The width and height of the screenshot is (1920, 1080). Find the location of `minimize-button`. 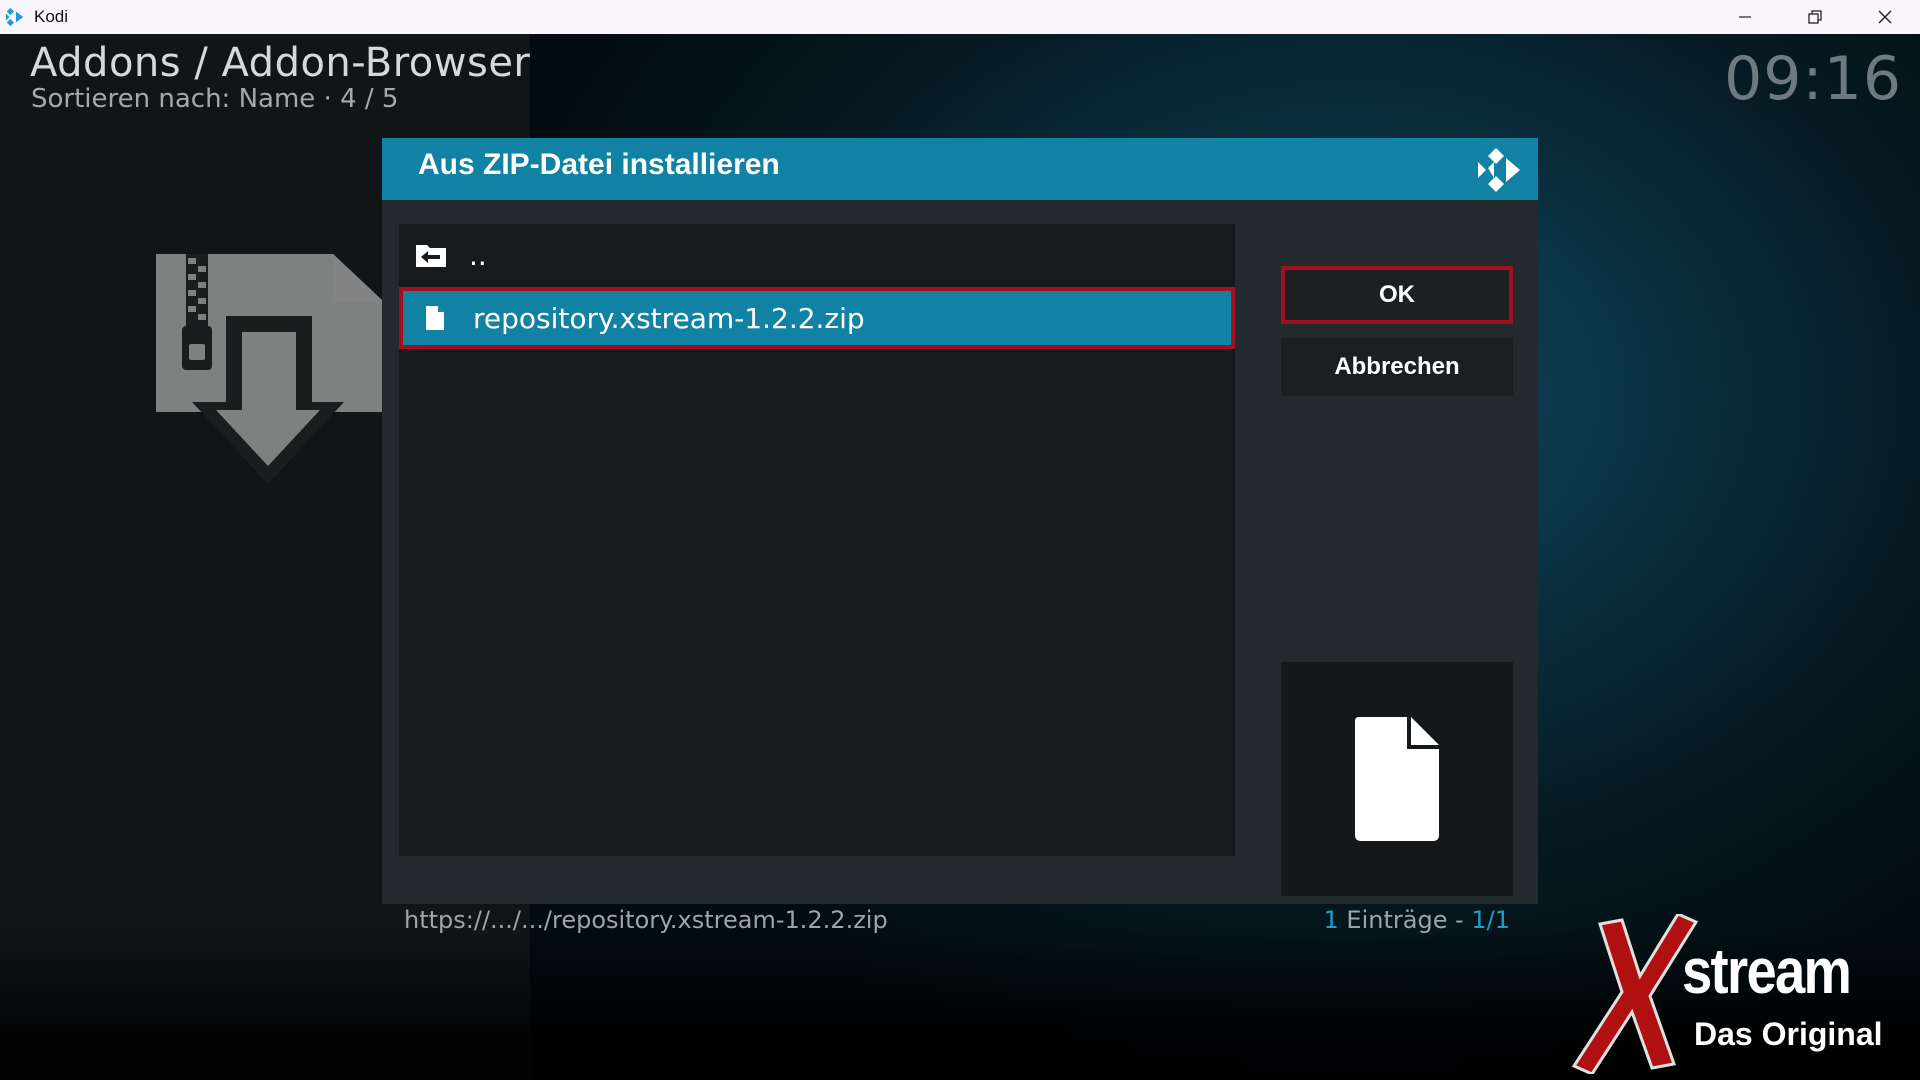

minimize-button is located at coordinates (1745, 17).